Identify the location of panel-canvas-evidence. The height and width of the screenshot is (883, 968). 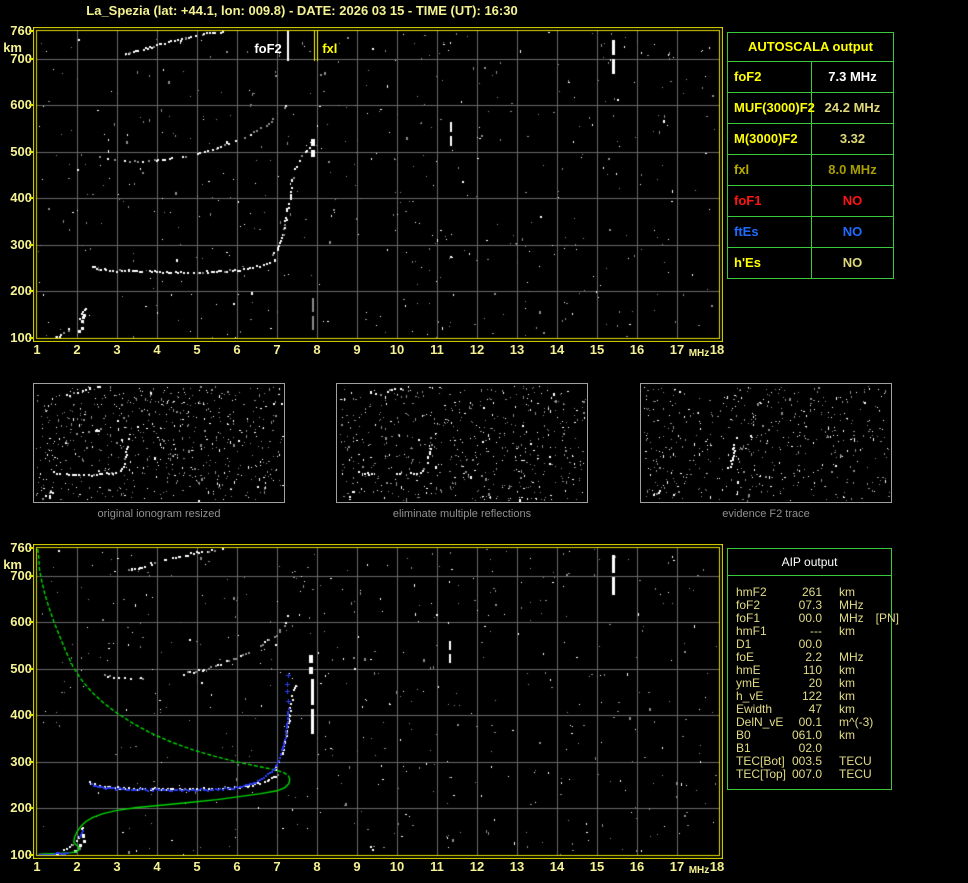
(766, 443).